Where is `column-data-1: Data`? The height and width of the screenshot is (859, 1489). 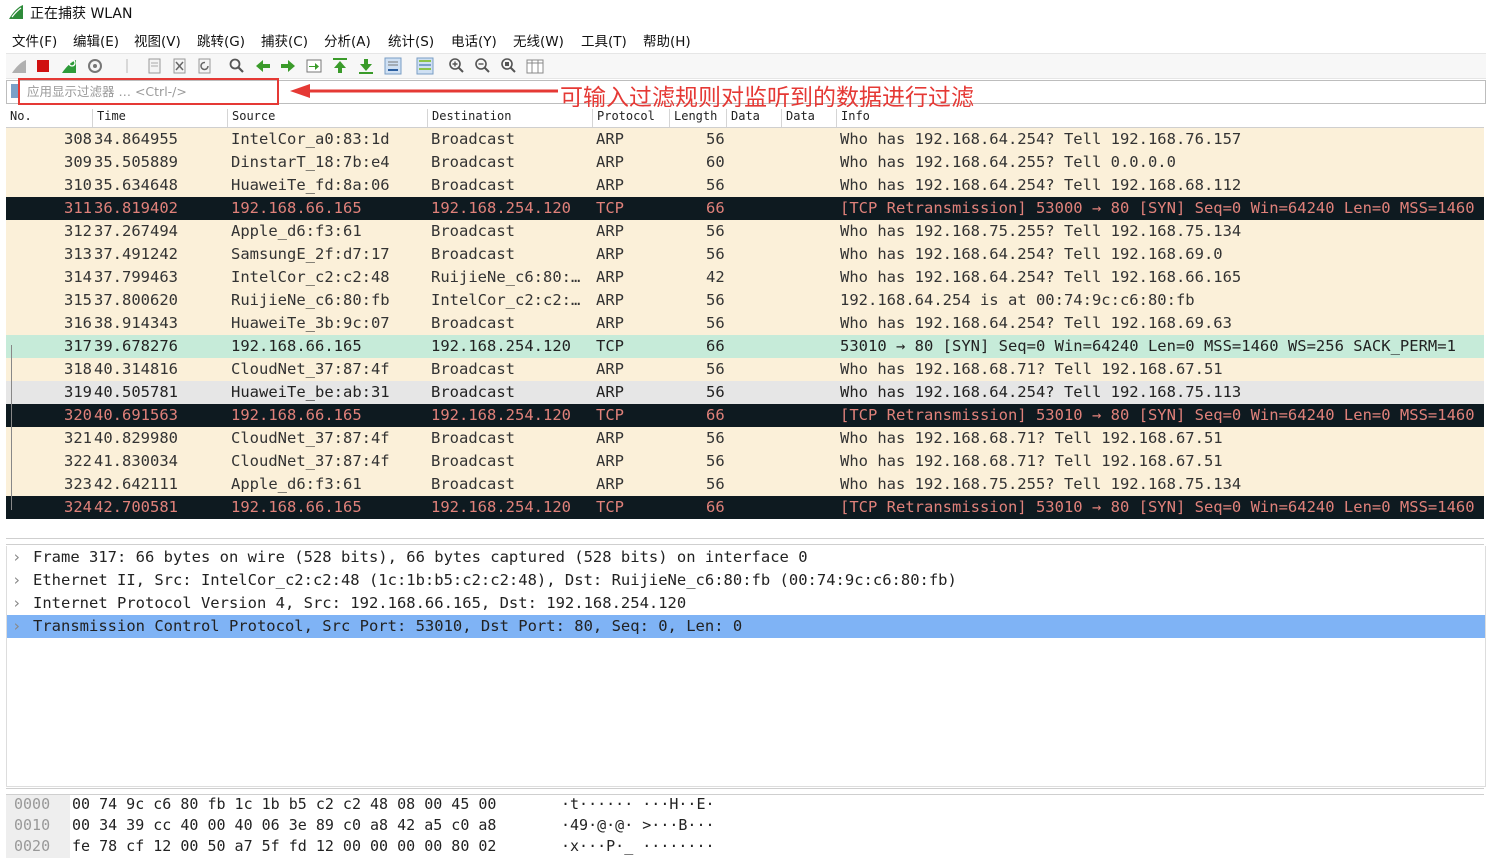
column-data-1: Data is located at coordinates (743, 118).